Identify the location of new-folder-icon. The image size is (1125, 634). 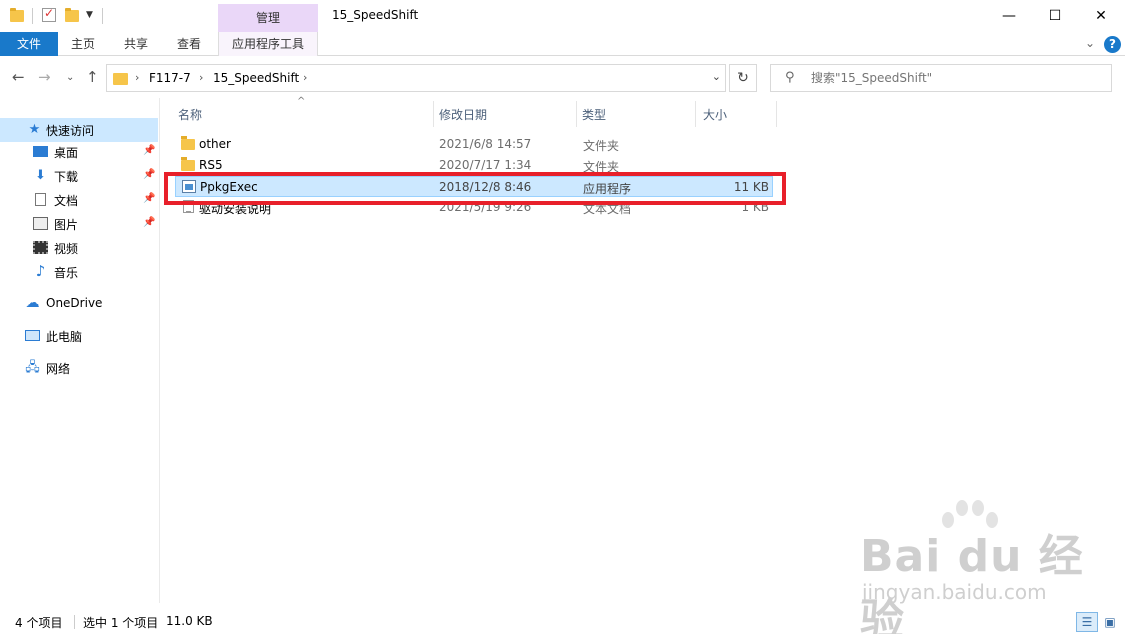
(72, 15).